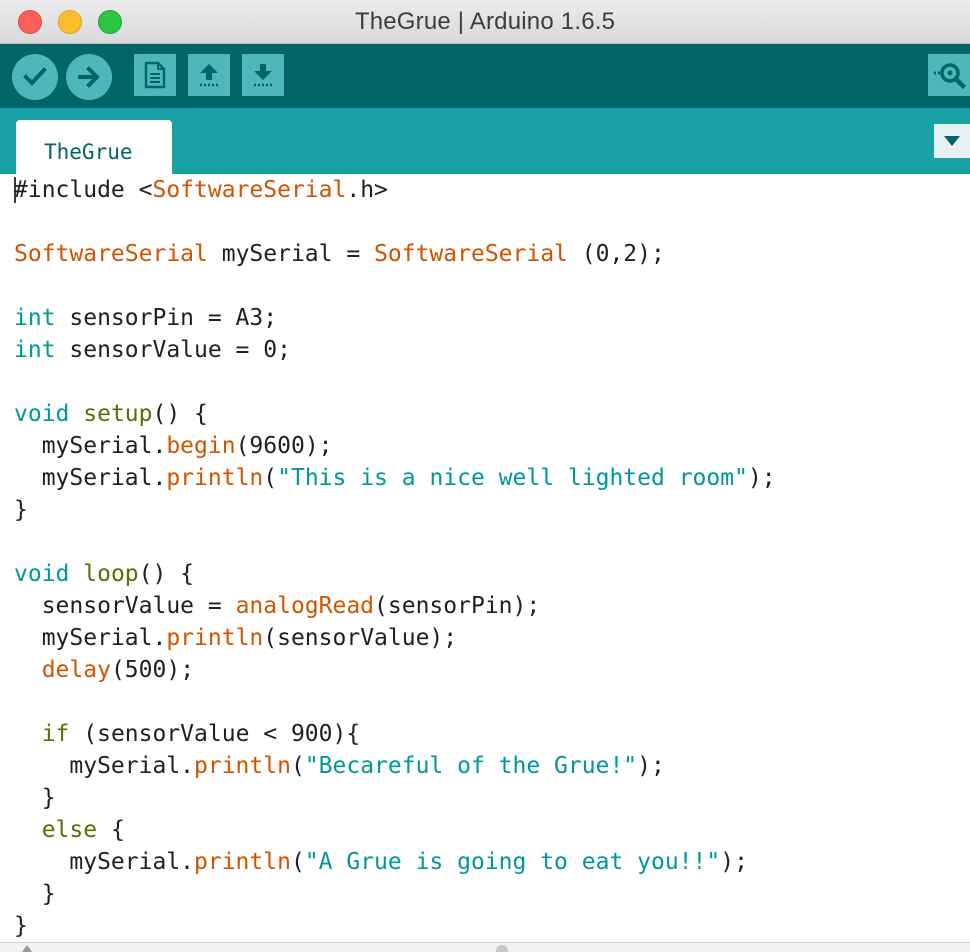  I want to click on code-token: mySerial =, so click(291, 254).